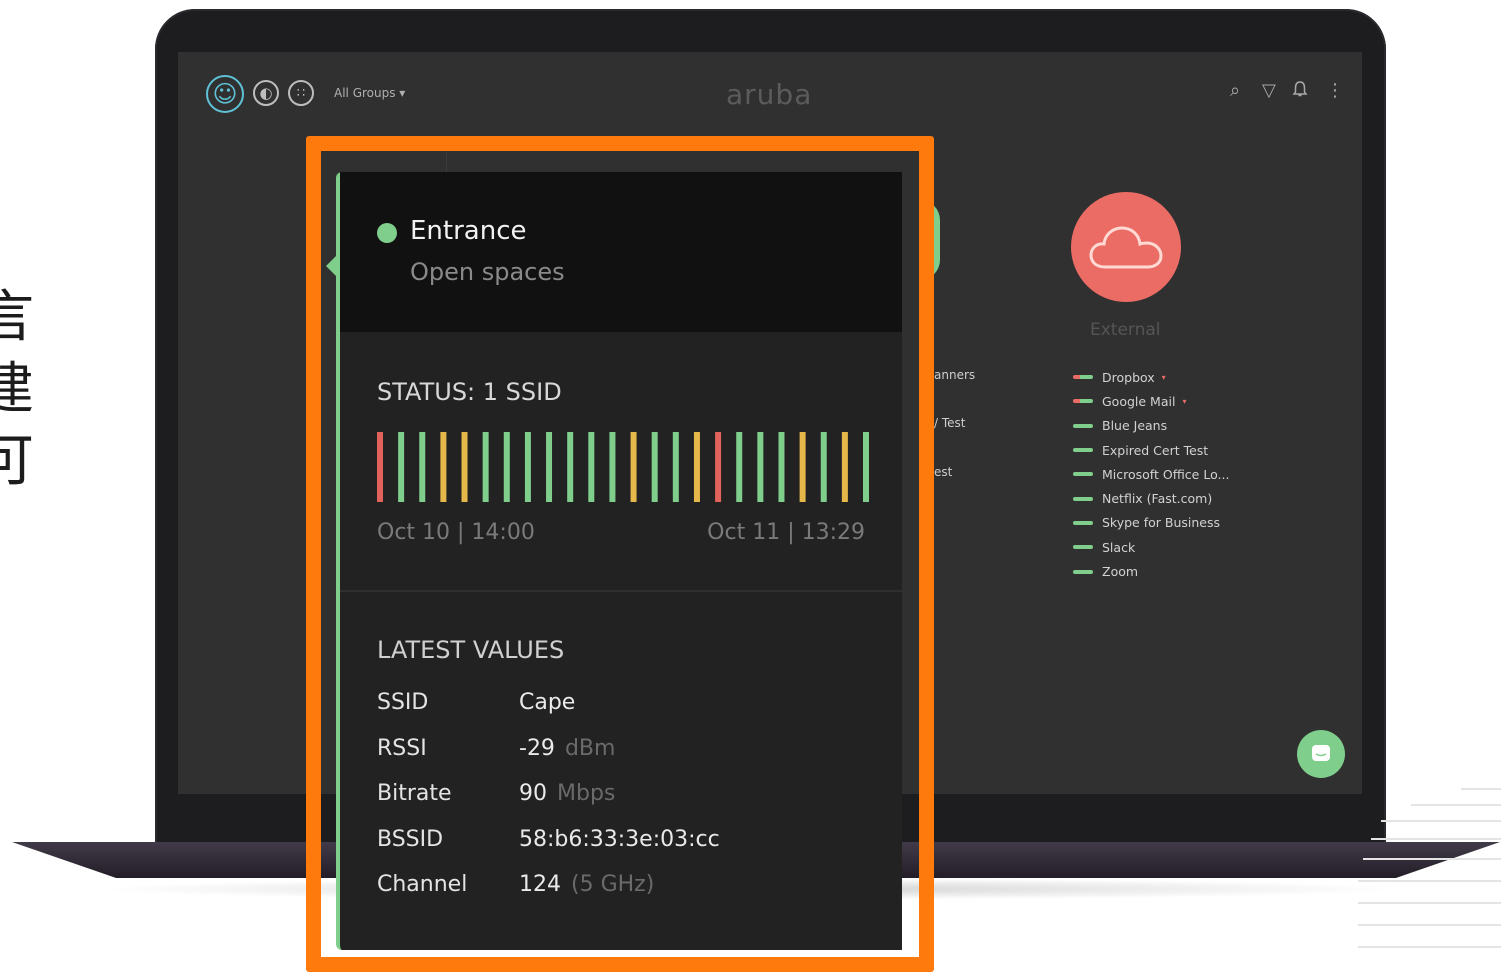 The width and height of the screenshot is (1501, 973). Describe the element at coordinates (414, 793) in the screenshot. I see `value-label: Bitrate` at that location.